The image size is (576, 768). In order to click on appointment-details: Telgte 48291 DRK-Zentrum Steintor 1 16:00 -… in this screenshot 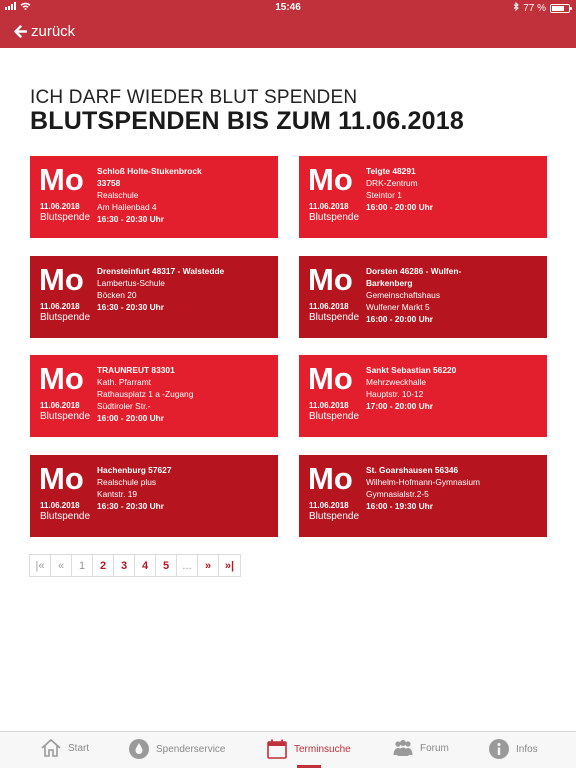, I will do `click(454, 189)`.